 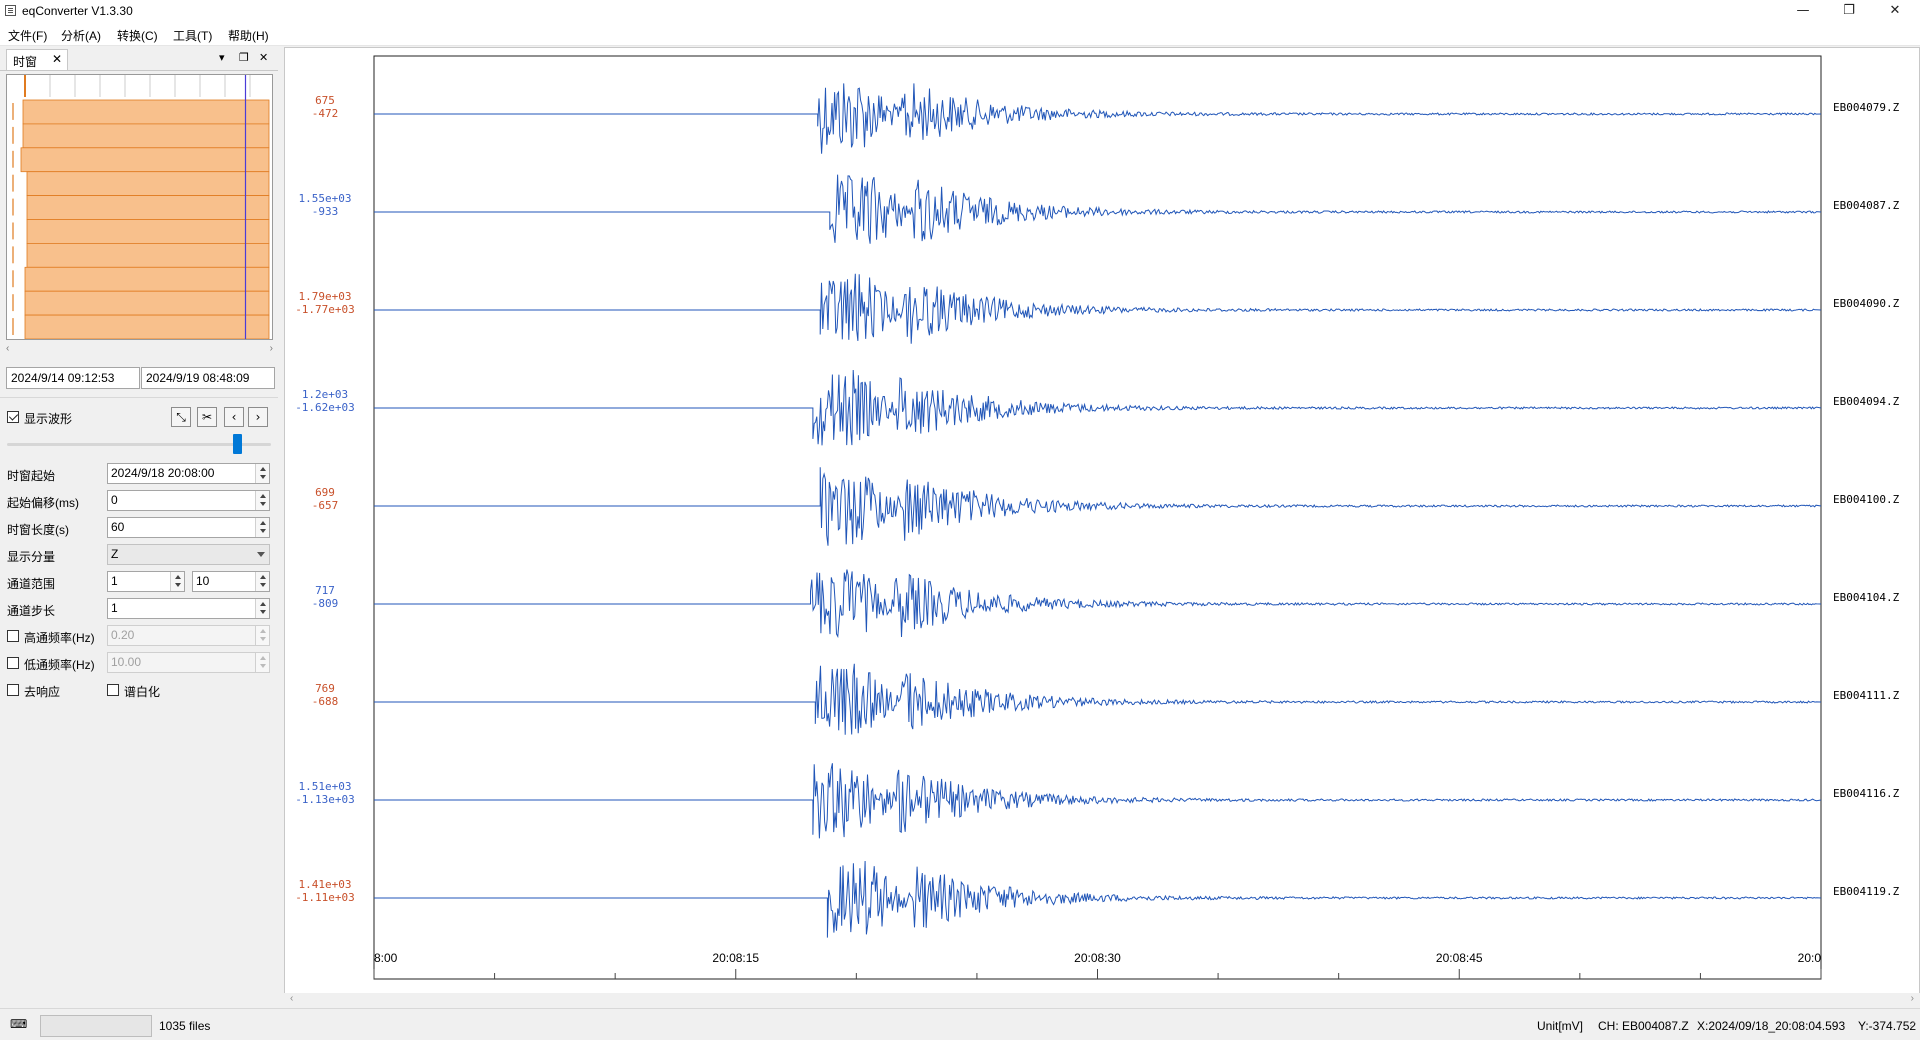 I want to click on time-slider-thumb, so click(x=237, y=444).